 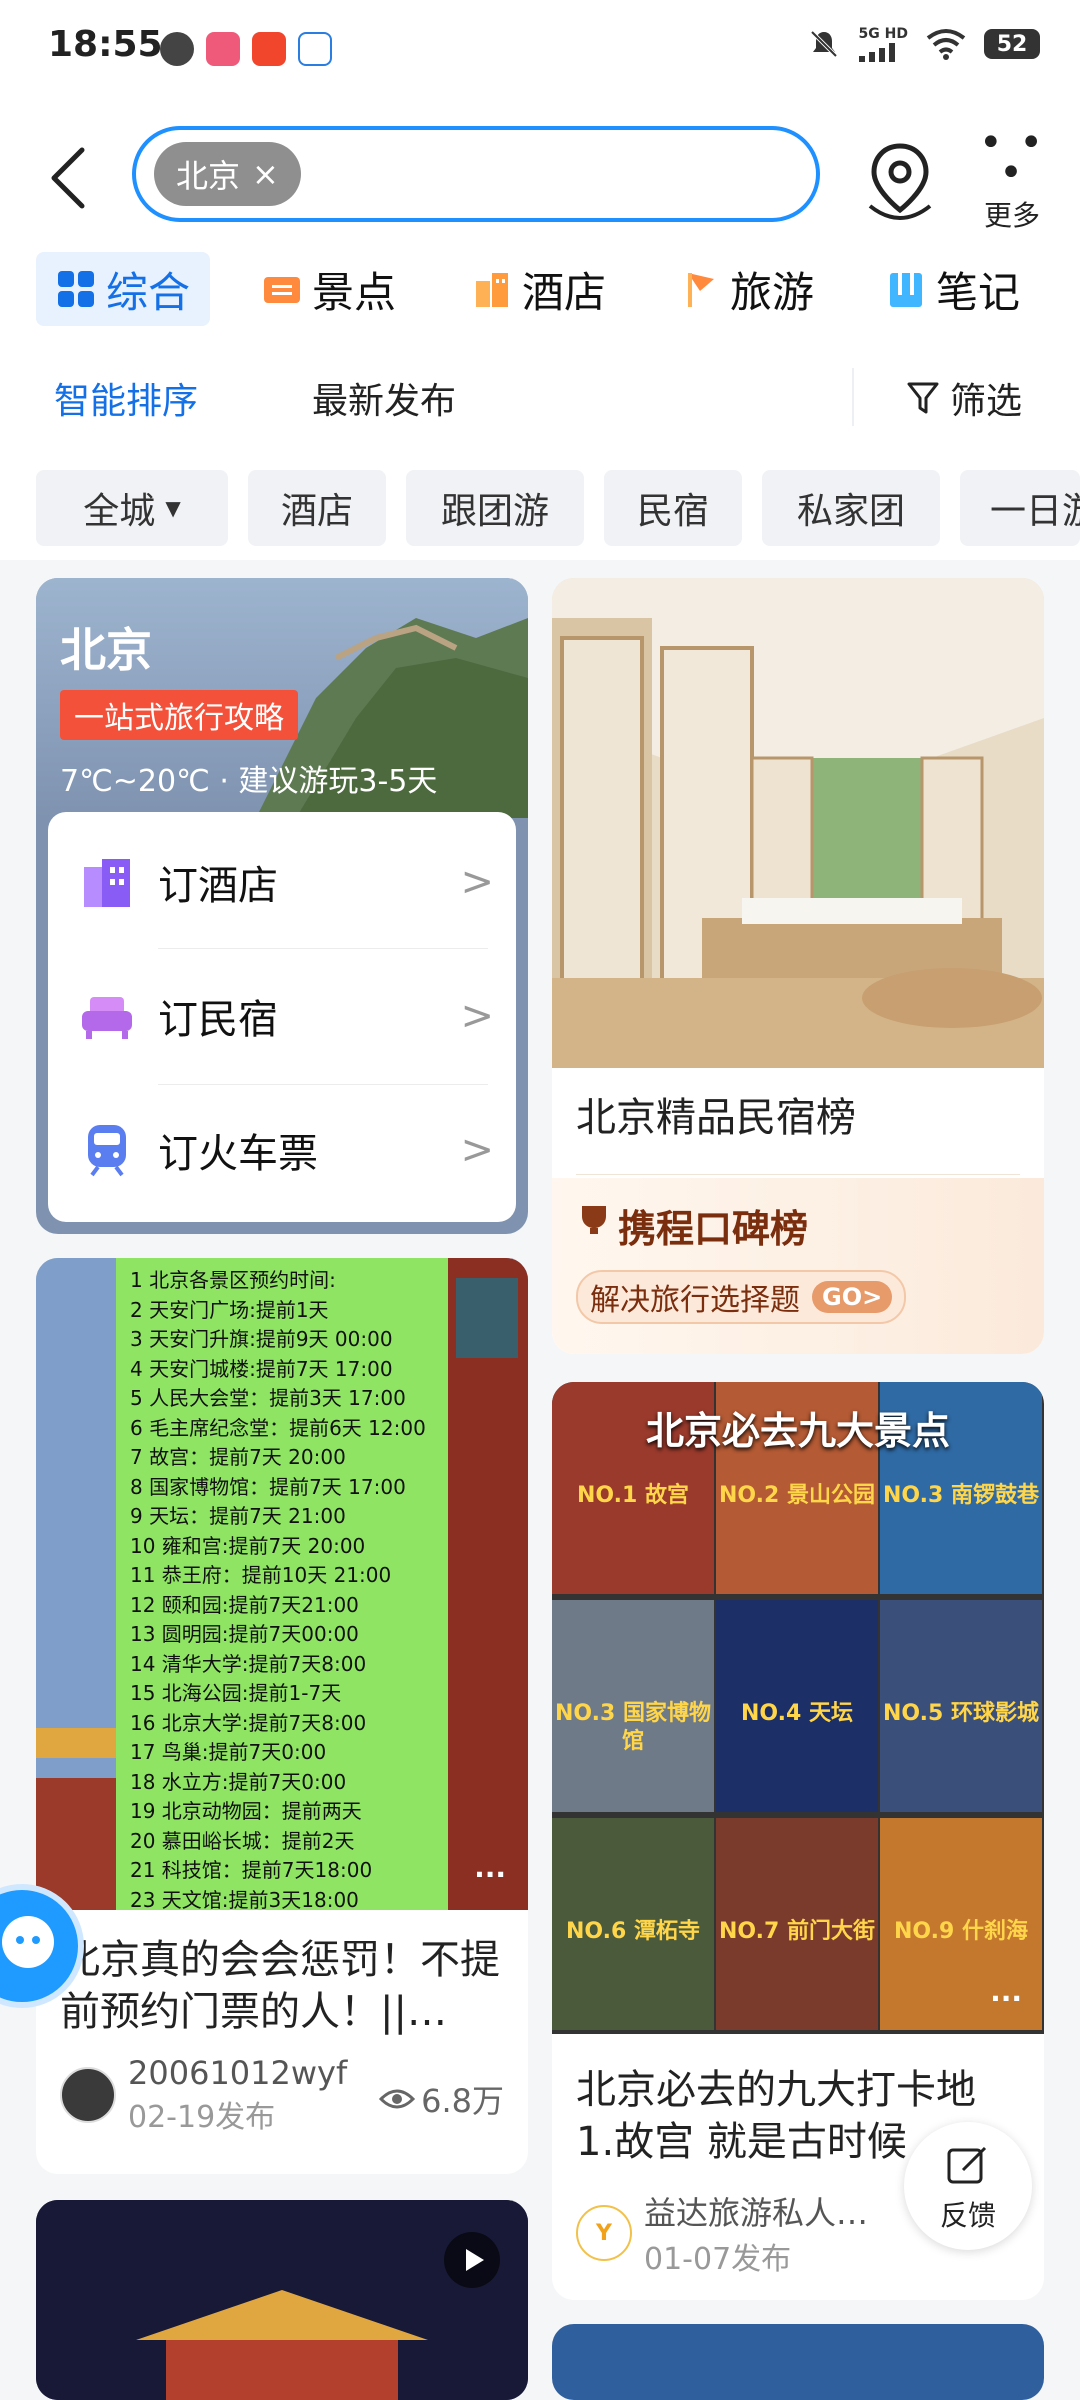 What do you see at coordinates (968, 2186) in the screenshot?
I see `feedback-button: 反馈` at bounding box center [968, 2186].